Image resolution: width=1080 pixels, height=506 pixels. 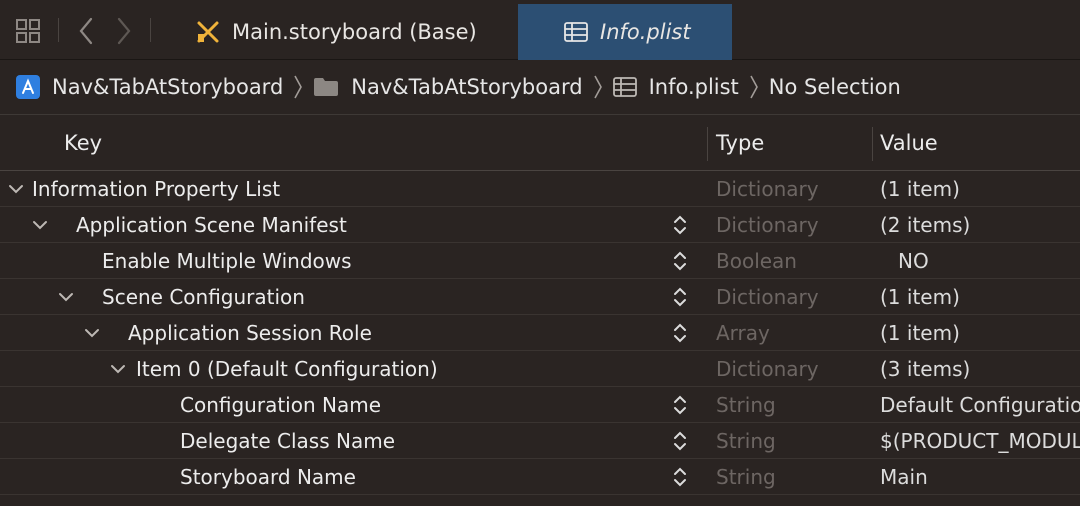 I want to click on row-type: Array, so click(x=743, y=333).